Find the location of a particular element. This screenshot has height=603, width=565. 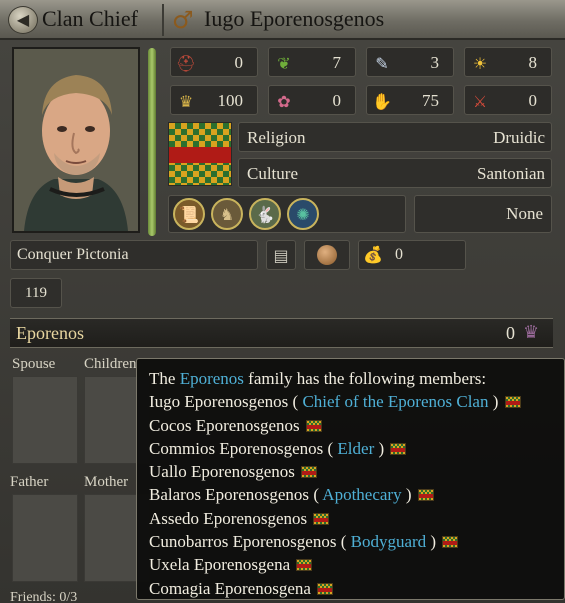

stat-value: 100 is located at coordinates (230, 100).